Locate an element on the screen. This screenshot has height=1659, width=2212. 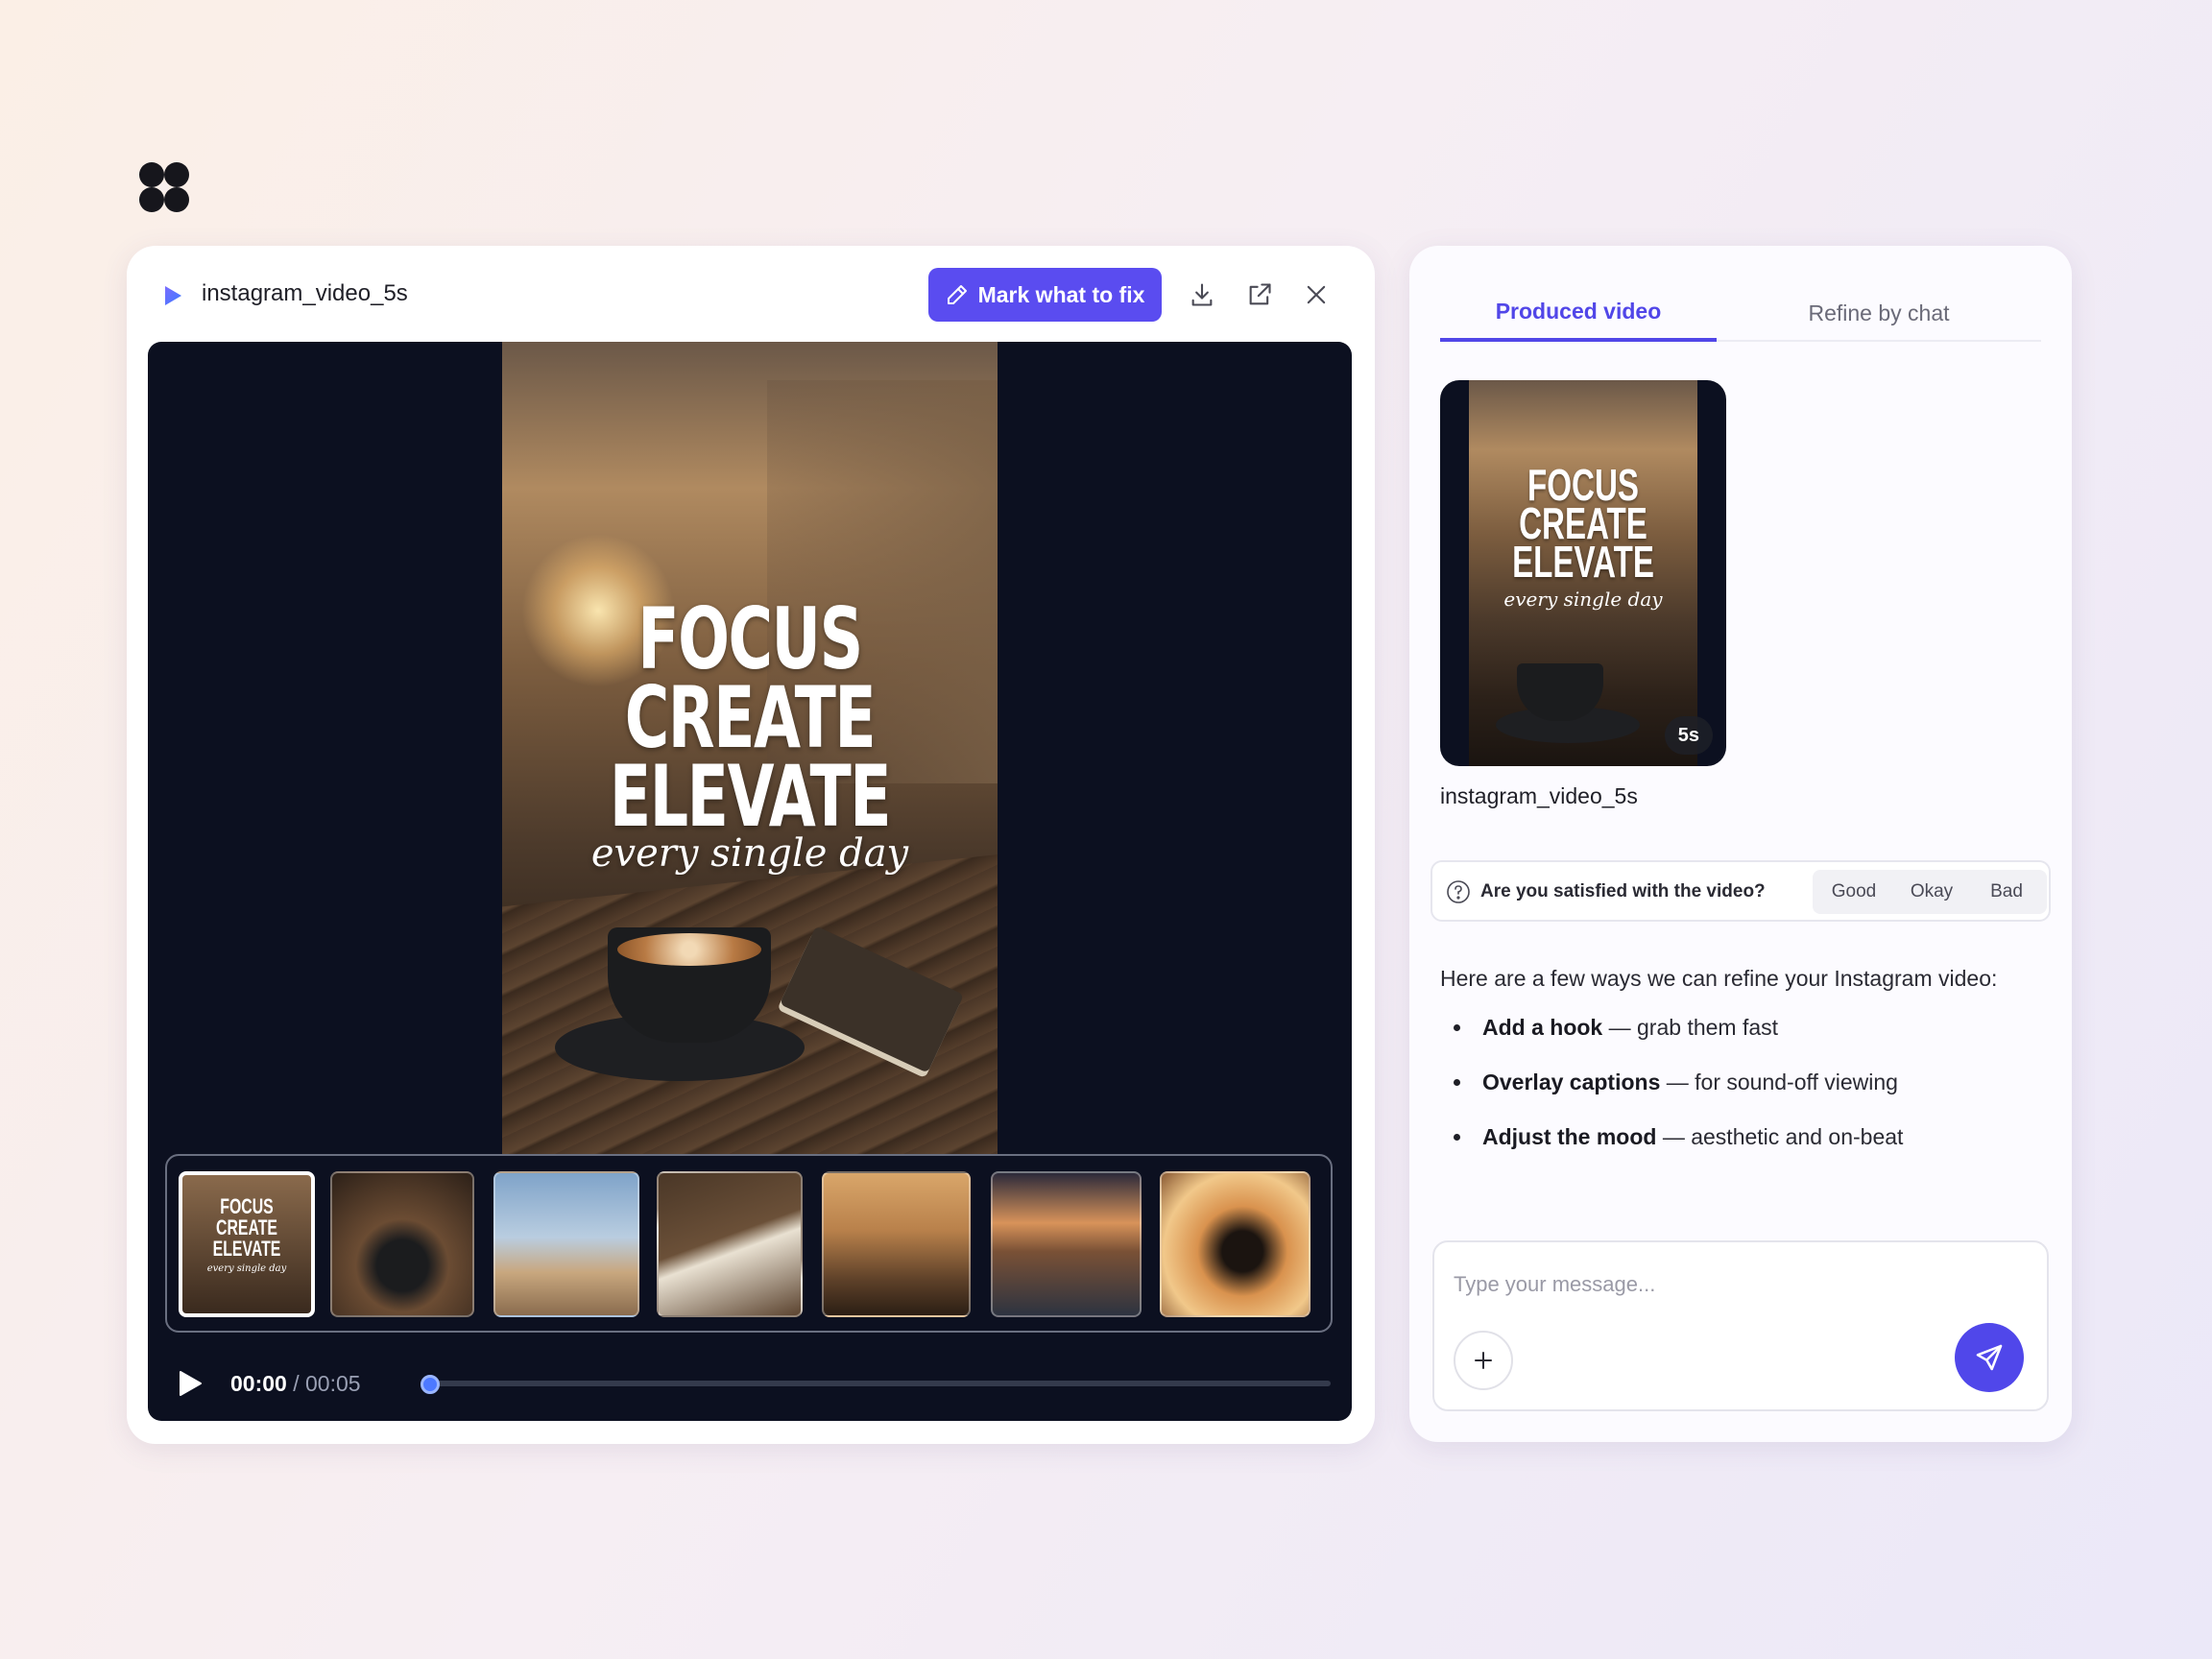
satisfaction-question: Are you satisfied with the video? is located at coordinates (1623, 892).